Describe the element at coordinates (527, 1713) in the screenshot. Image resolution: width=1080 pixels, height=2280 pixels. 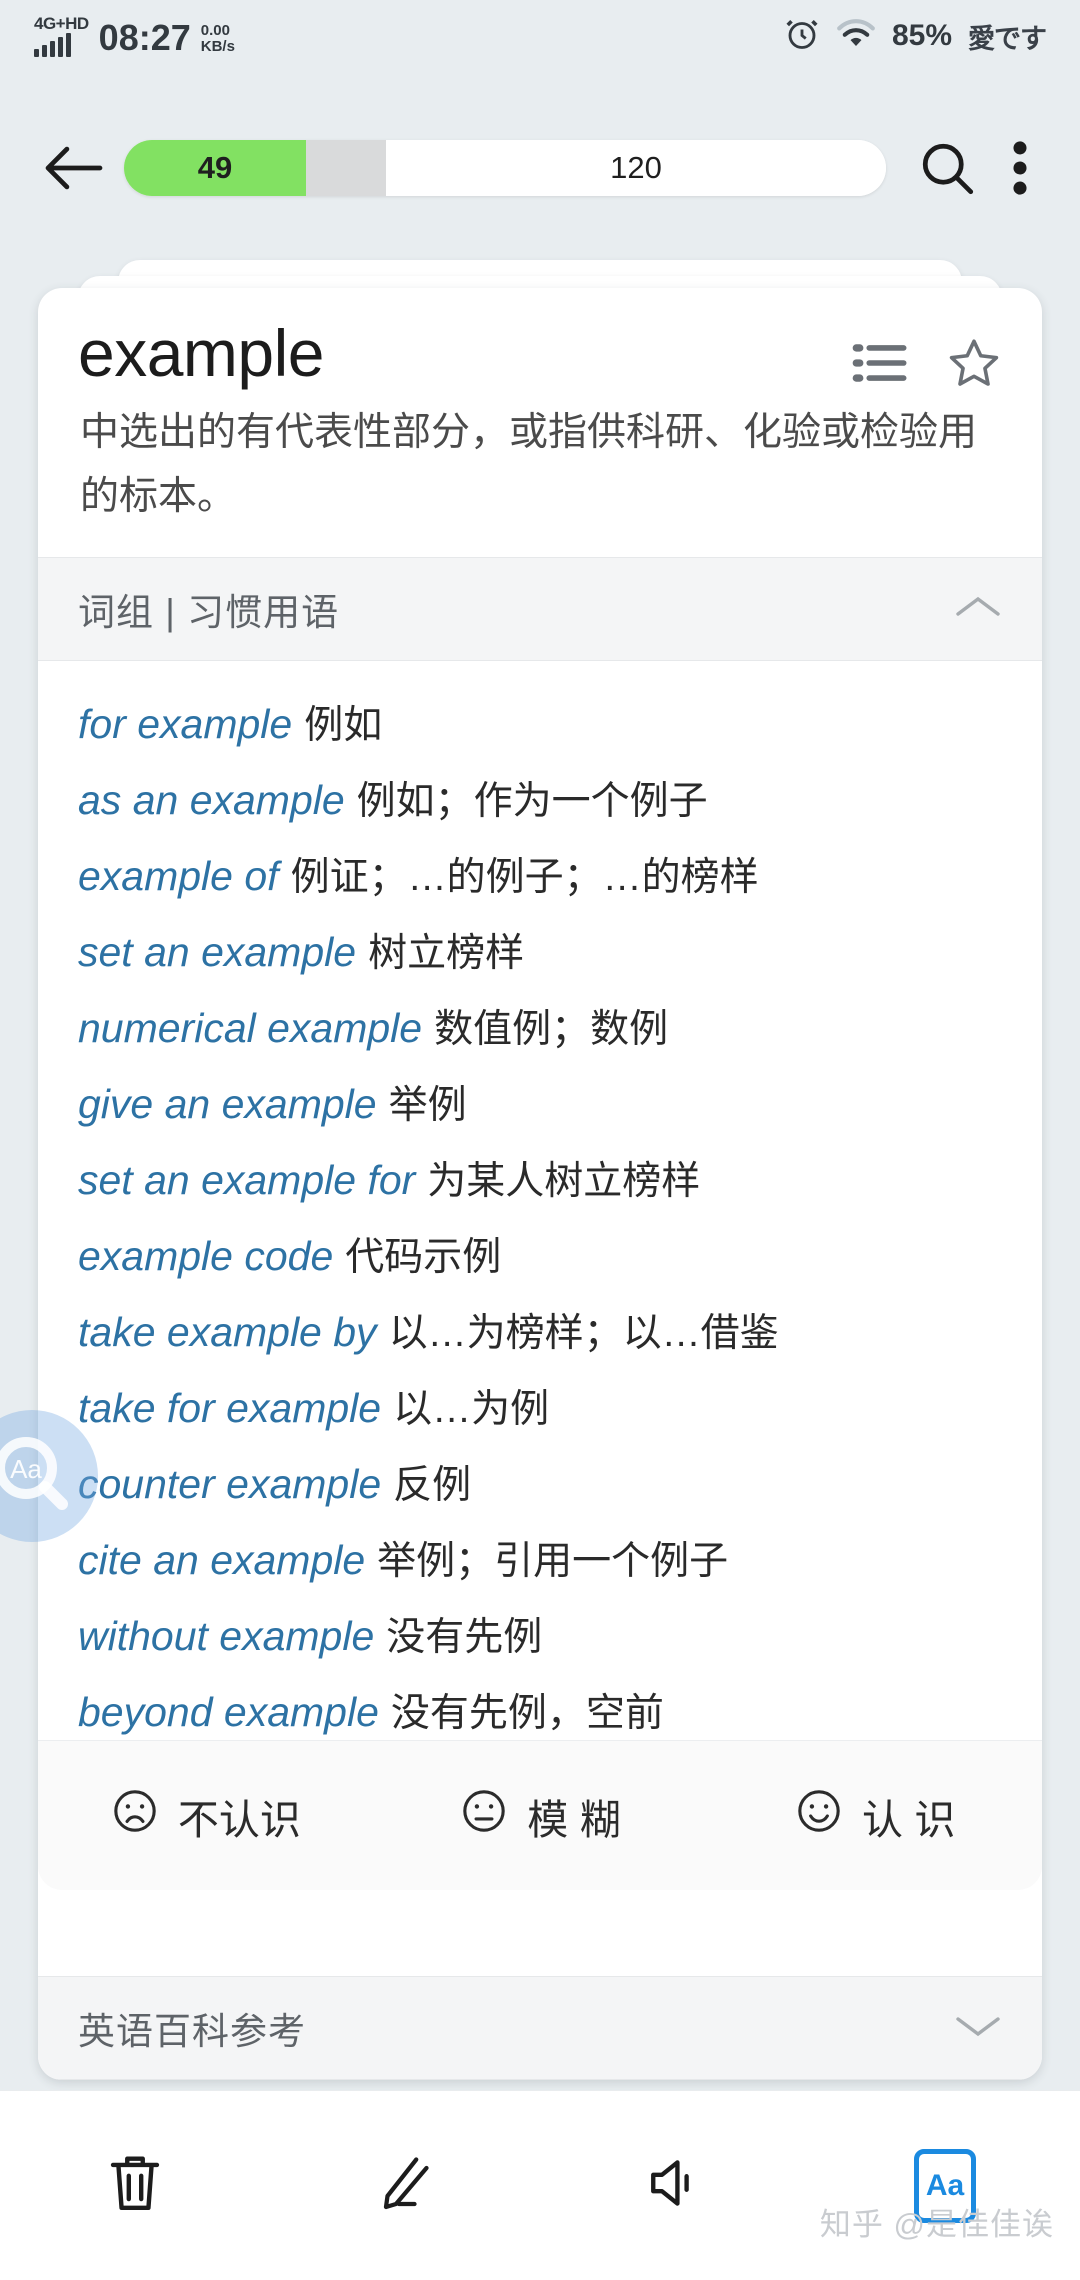
I see `phrase-chinese: 没有先例，空前` at that location.